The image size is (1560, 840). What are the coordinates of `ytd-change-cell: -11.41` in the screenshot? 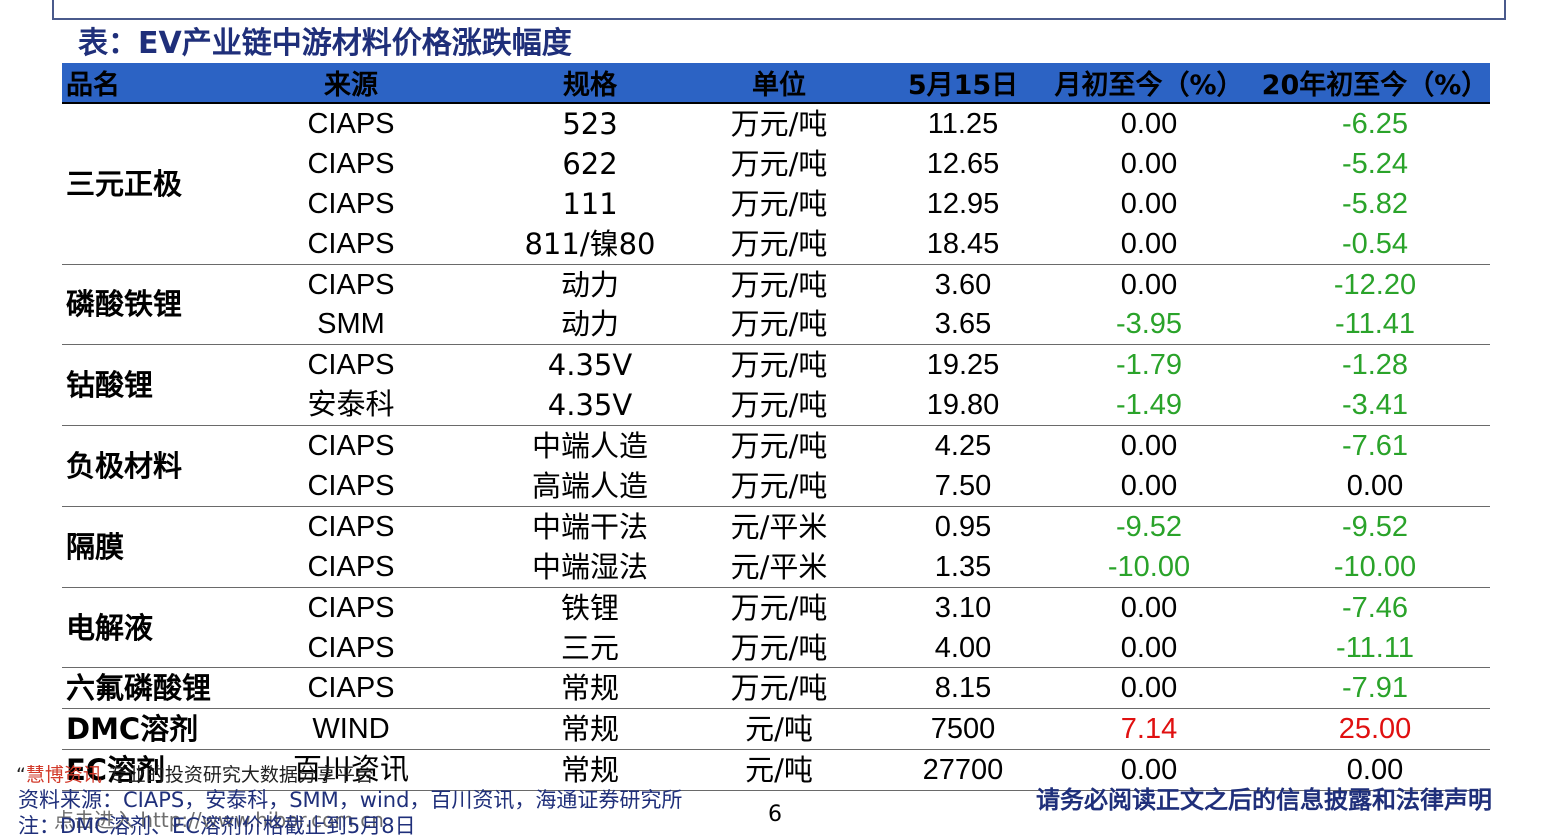 It's located at (1375, 325).